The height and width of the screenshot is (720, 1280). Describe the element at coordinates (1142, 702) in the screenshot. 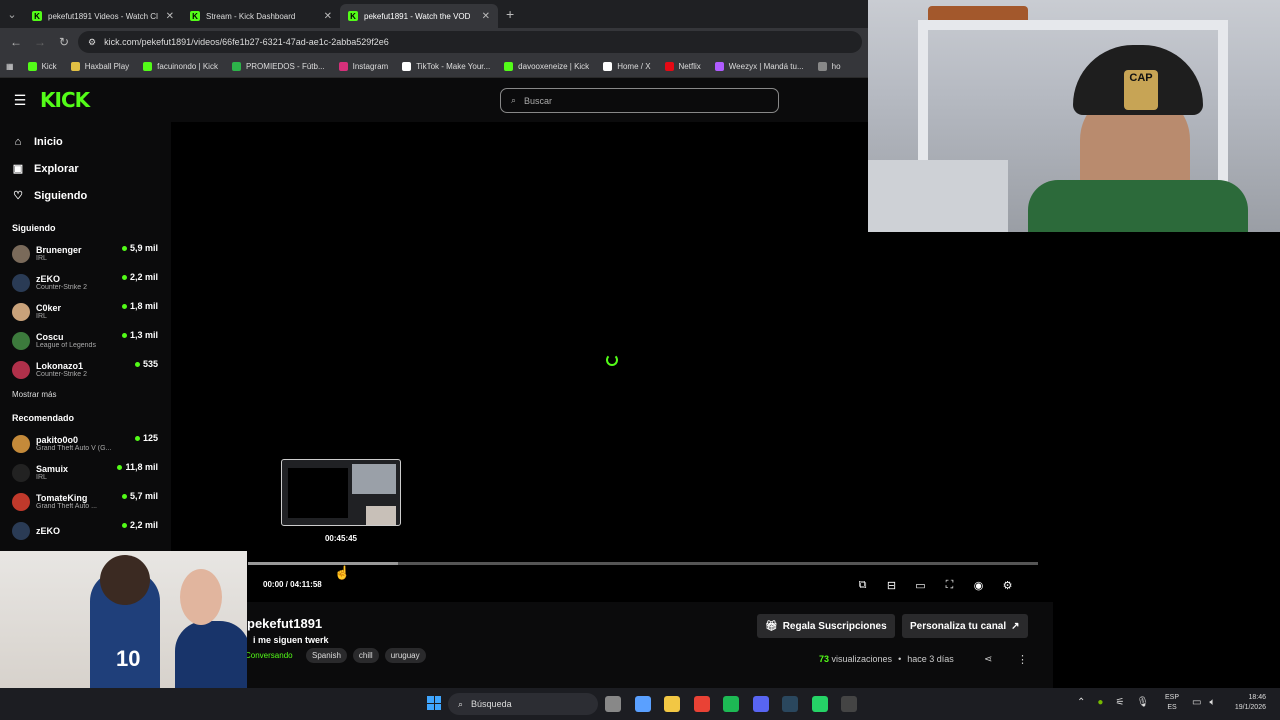

I see `mic-icon: 🎙︎` at that location.